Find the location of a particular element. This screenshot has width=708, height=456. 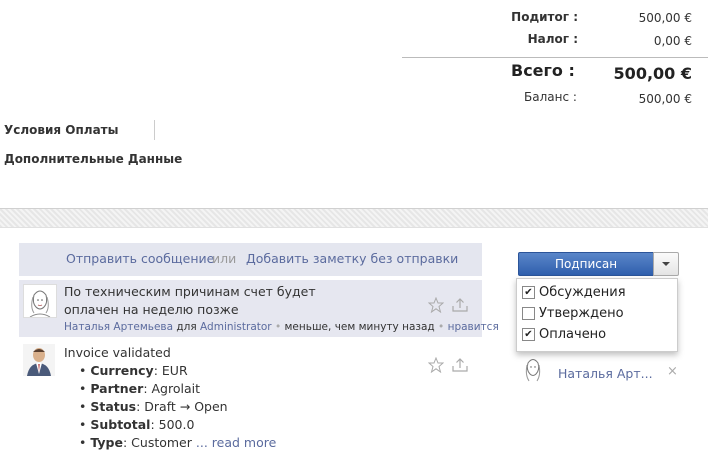

subtype-item-approved: Утверждено is located at coordinates (573, 313).